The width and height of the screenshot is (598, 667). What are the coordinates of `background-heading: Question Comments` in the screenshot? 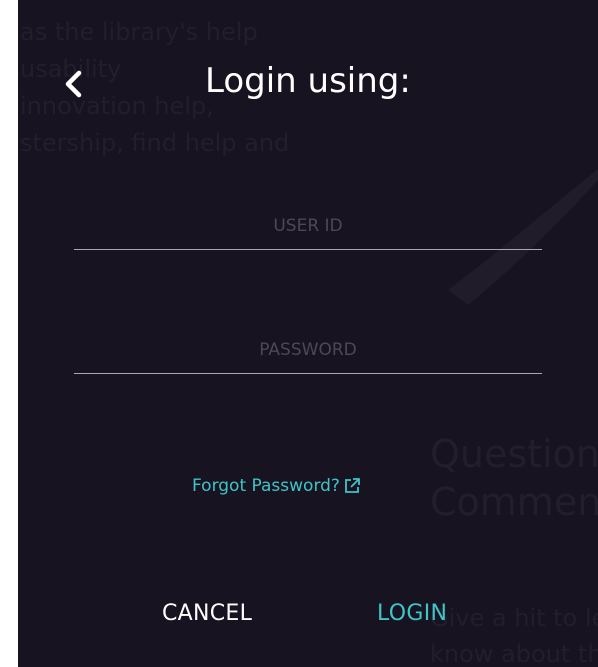 It's located at (514, 478).